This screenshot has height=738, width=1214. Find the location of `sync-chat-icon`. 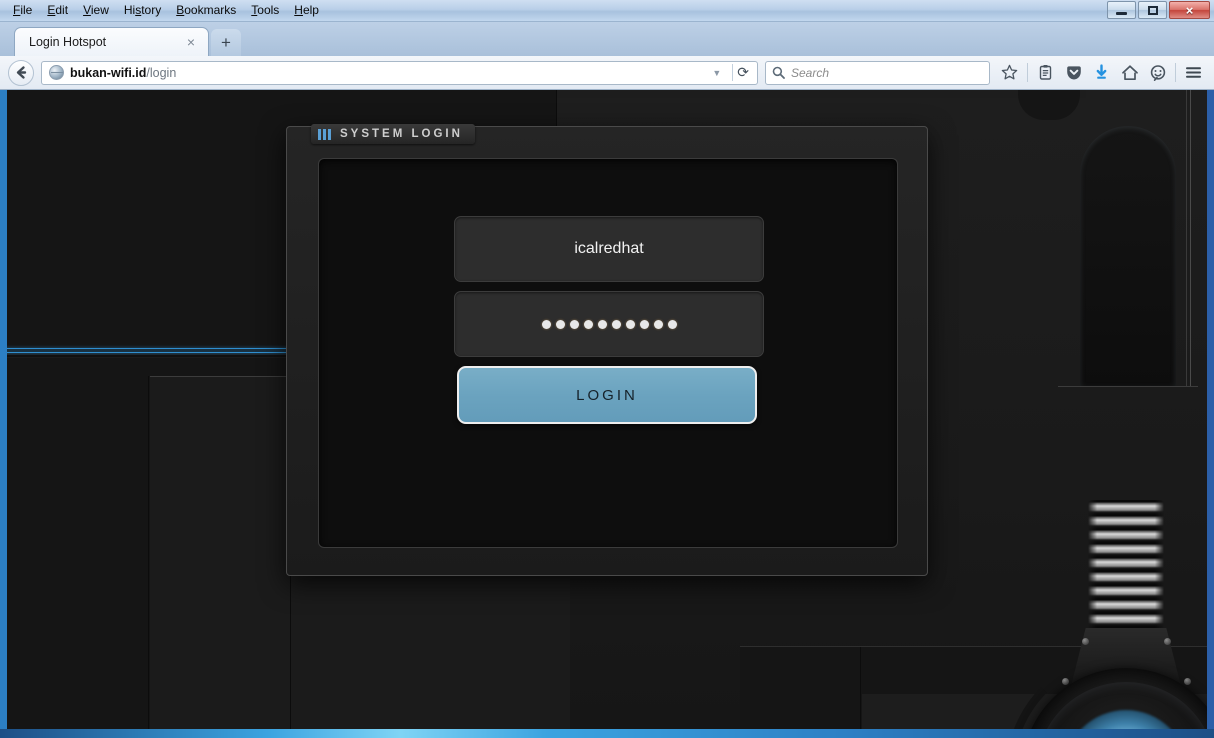

sync-chat-icon is located at coordinates (1157, 72).